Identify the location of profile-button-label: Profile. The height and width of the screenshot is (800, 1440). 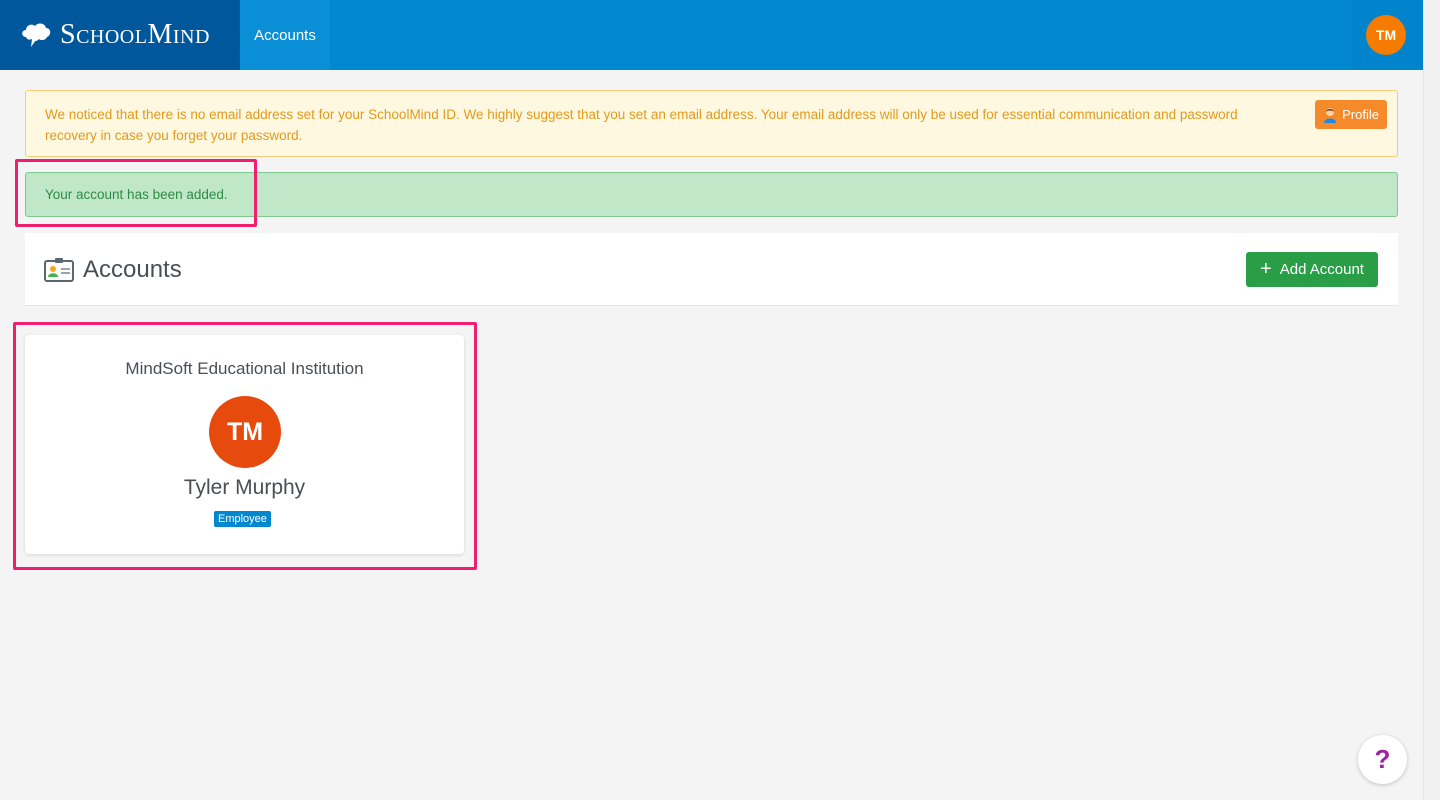
(1360, 114).